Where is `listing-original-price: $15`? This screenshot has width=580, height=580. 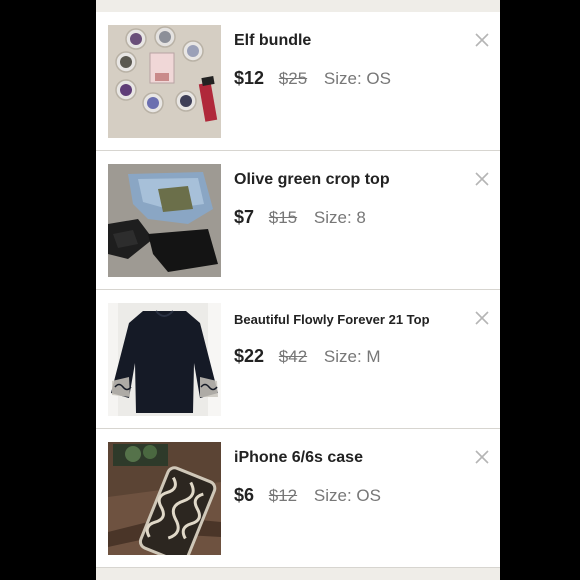
listing-original-price: $15 is located at coordinates (283, 217).